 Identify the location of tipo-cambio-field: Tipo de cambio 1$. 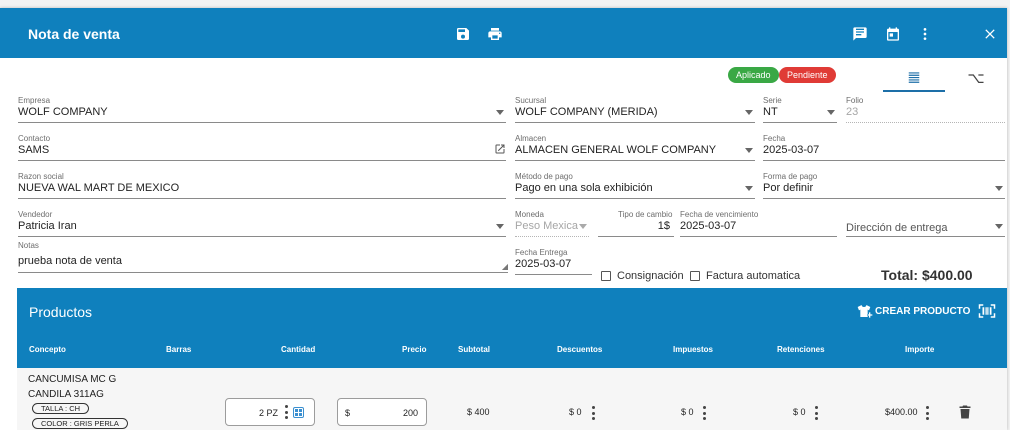
(636, 223).